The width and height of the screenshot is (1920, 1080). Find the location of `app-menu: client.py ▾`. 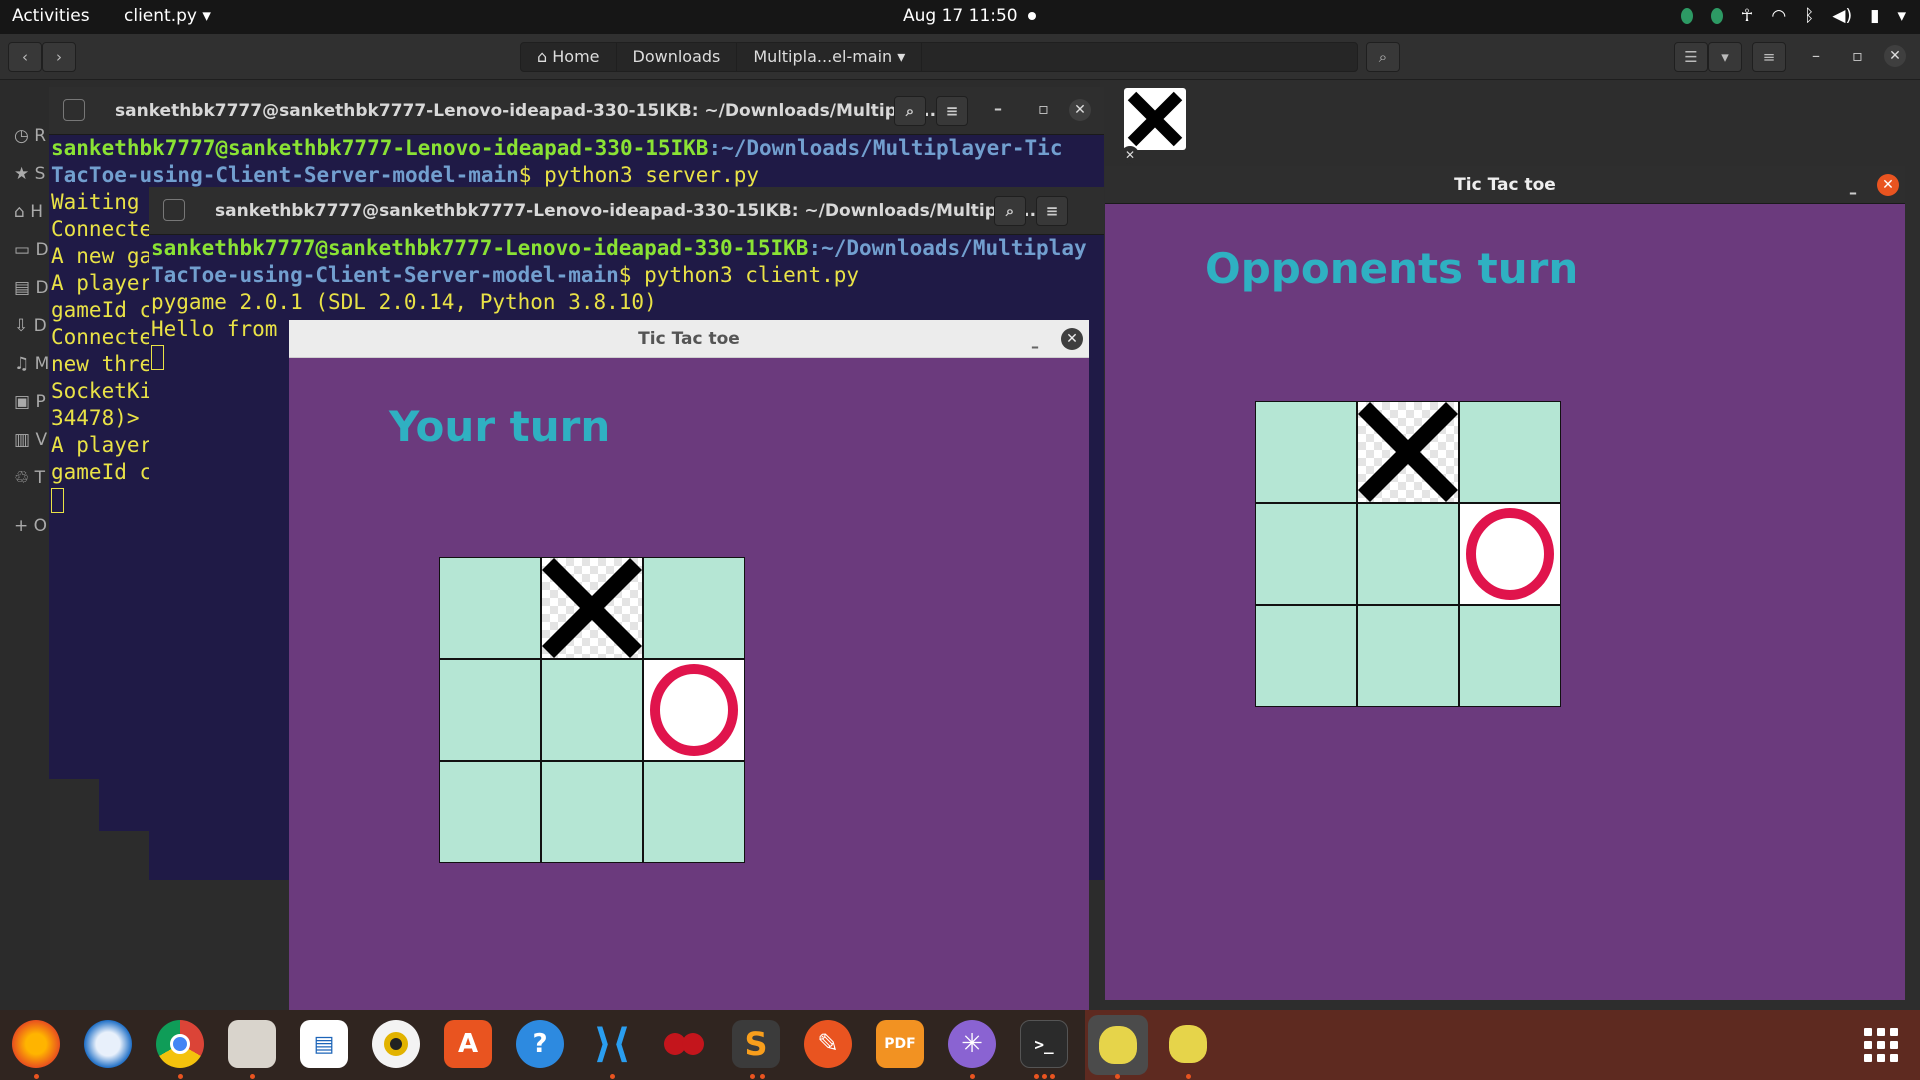

app-menu: client.py ▾ is located at coordinates (167, 16).